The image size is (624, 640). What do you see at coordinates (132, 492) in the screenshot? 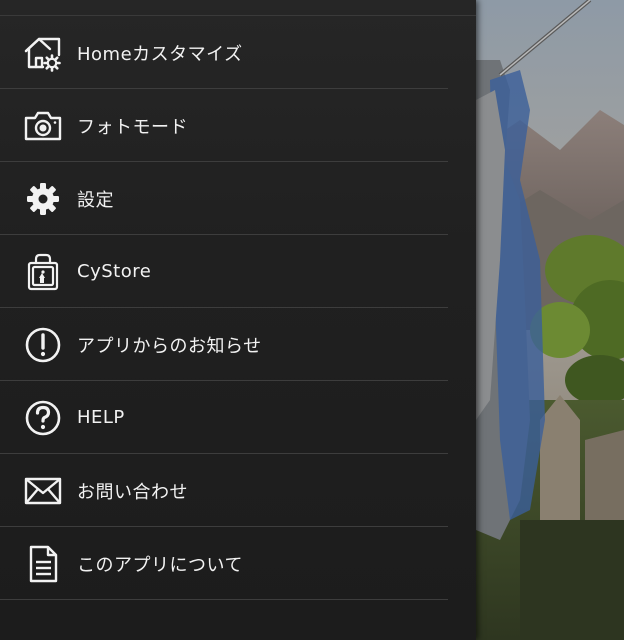
I see `menu-item-label: お問い合わせ` at bounding box center [132, 492].